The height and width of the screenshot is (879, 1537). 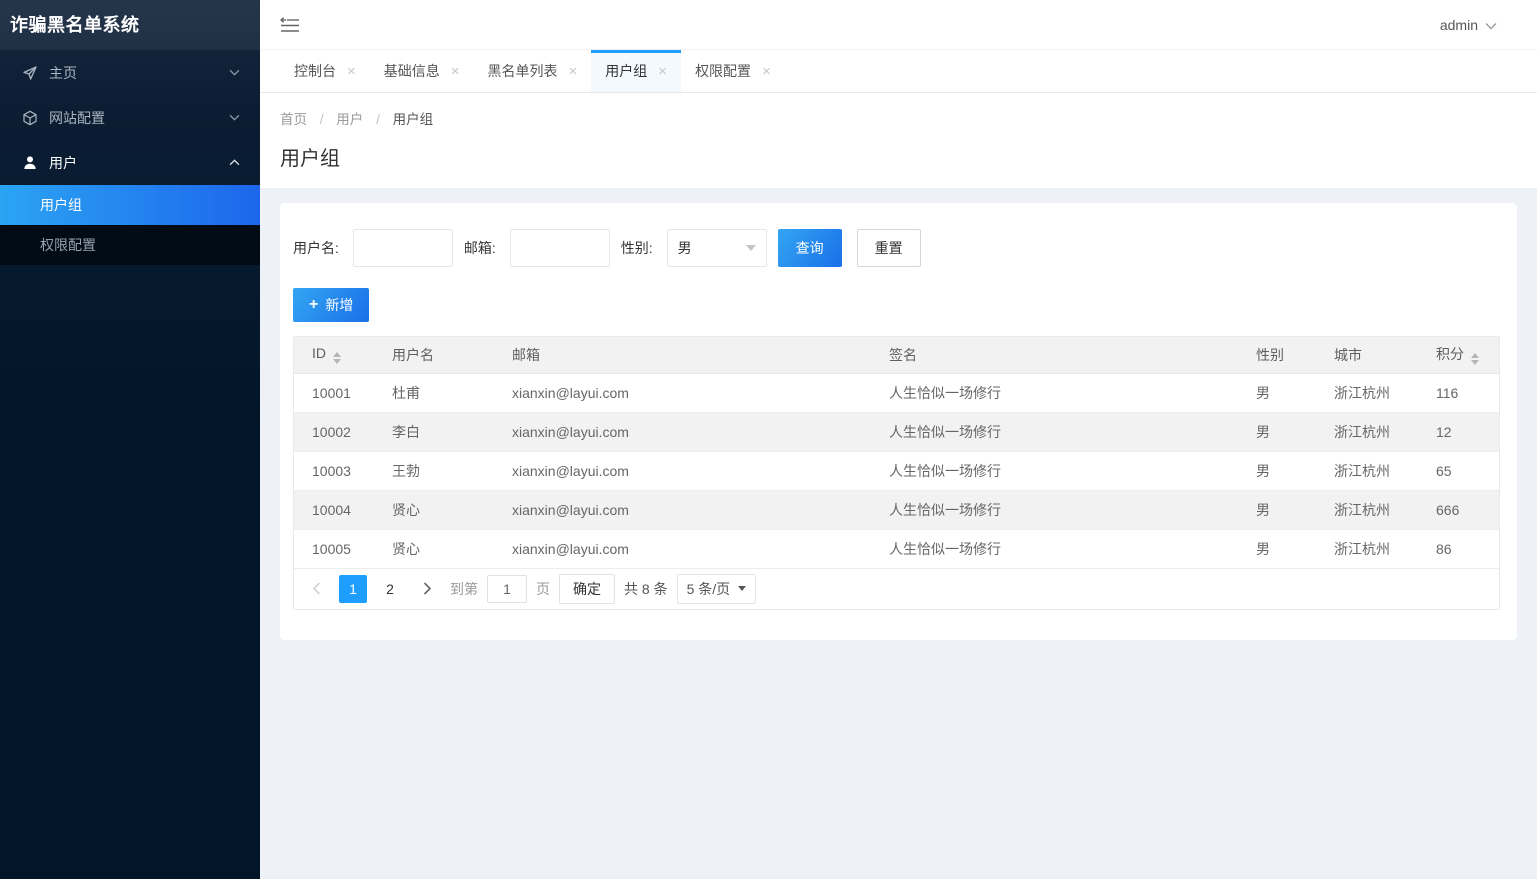 What do you see at coordinates (30, 118) in the screenshot?
I see `cube-icon` at bounding box center [30, 118].